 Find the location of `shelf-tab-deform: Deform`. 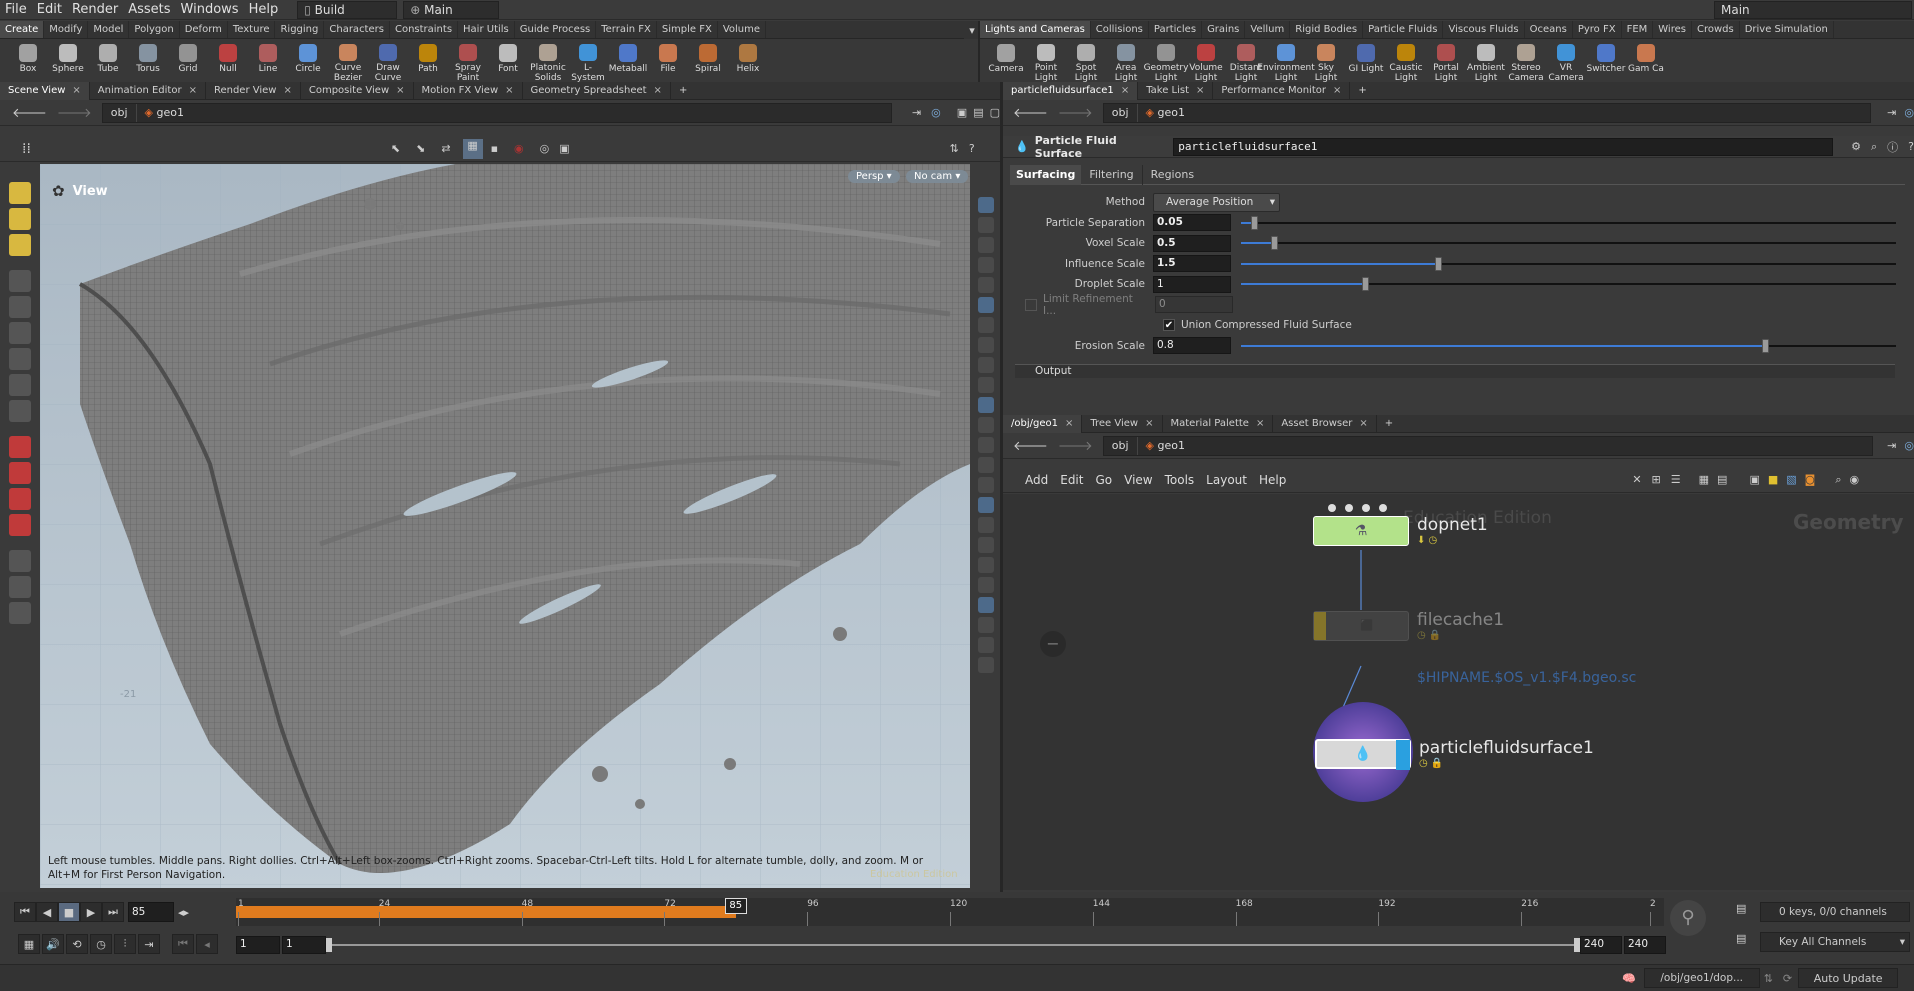

shelf-tab-deform: Deform is located at coordinates (204, 29).